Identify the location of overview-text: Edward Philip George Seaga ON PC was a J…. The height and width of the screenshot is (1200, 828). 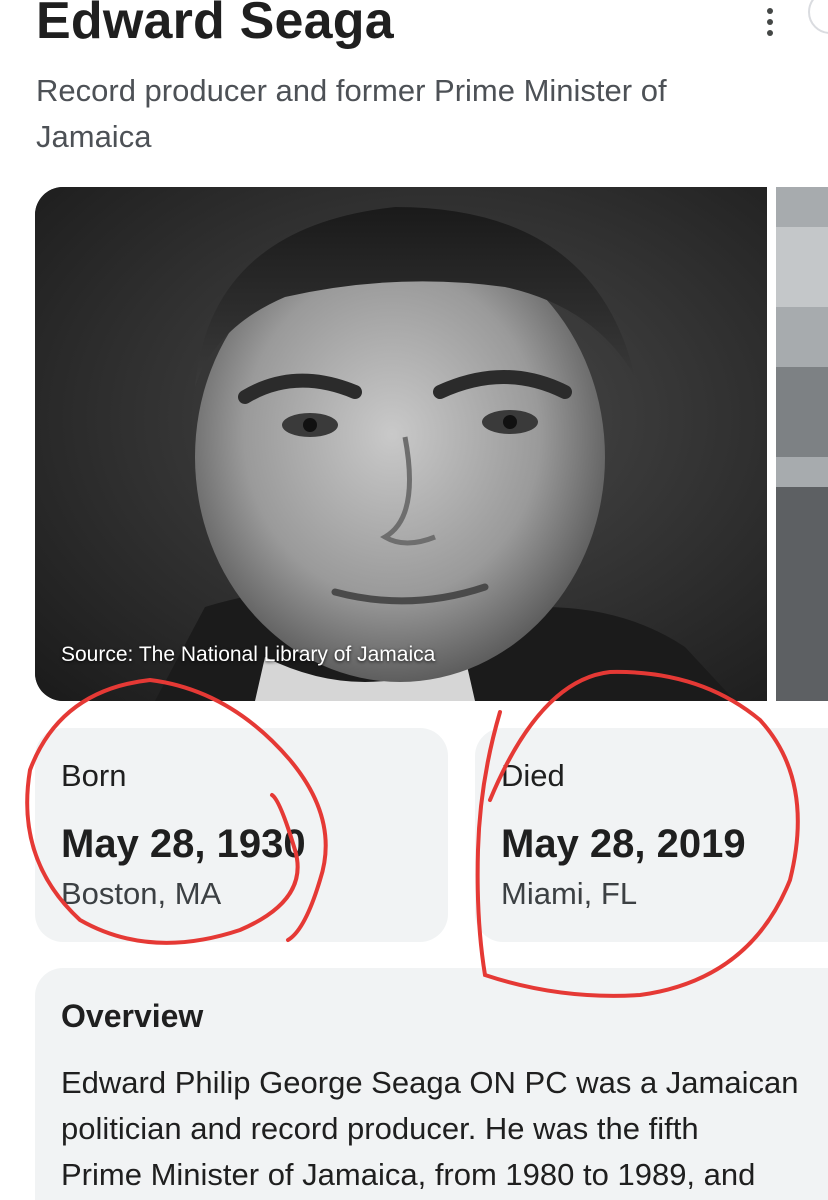
(444, 1129).